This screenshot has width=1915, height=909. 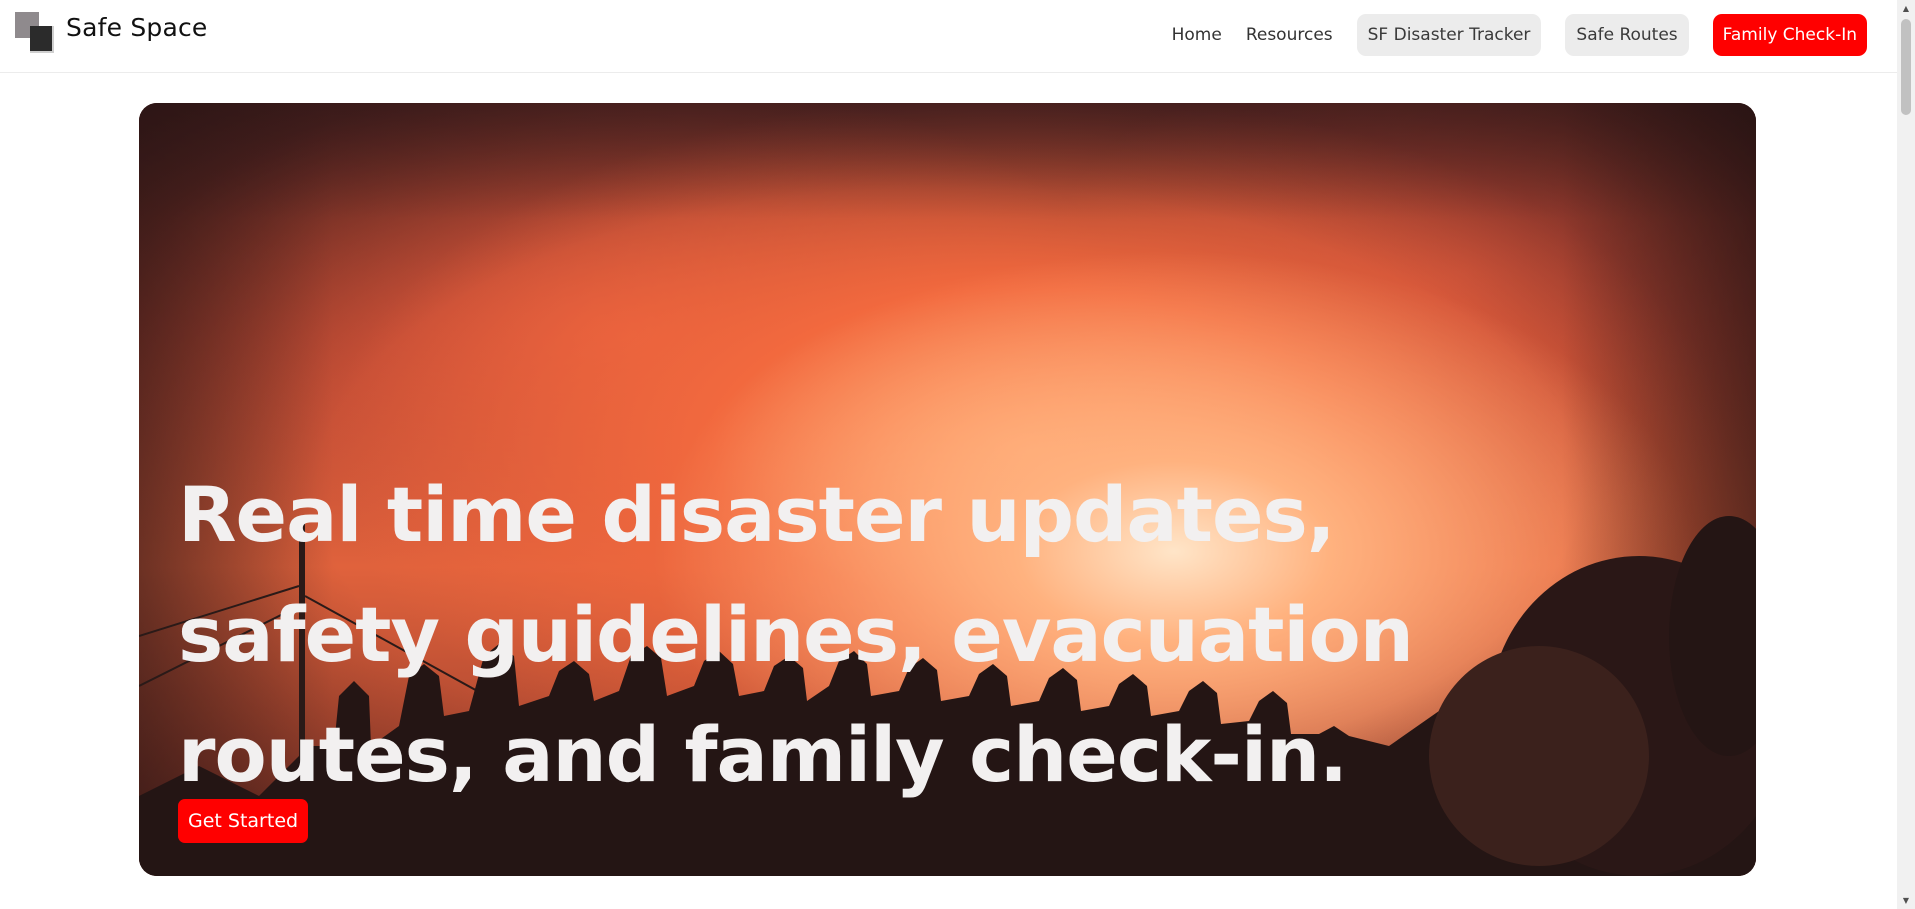 I want to click on scroll-up-arrow-icon: ▲, so click(x=1906, y=8).